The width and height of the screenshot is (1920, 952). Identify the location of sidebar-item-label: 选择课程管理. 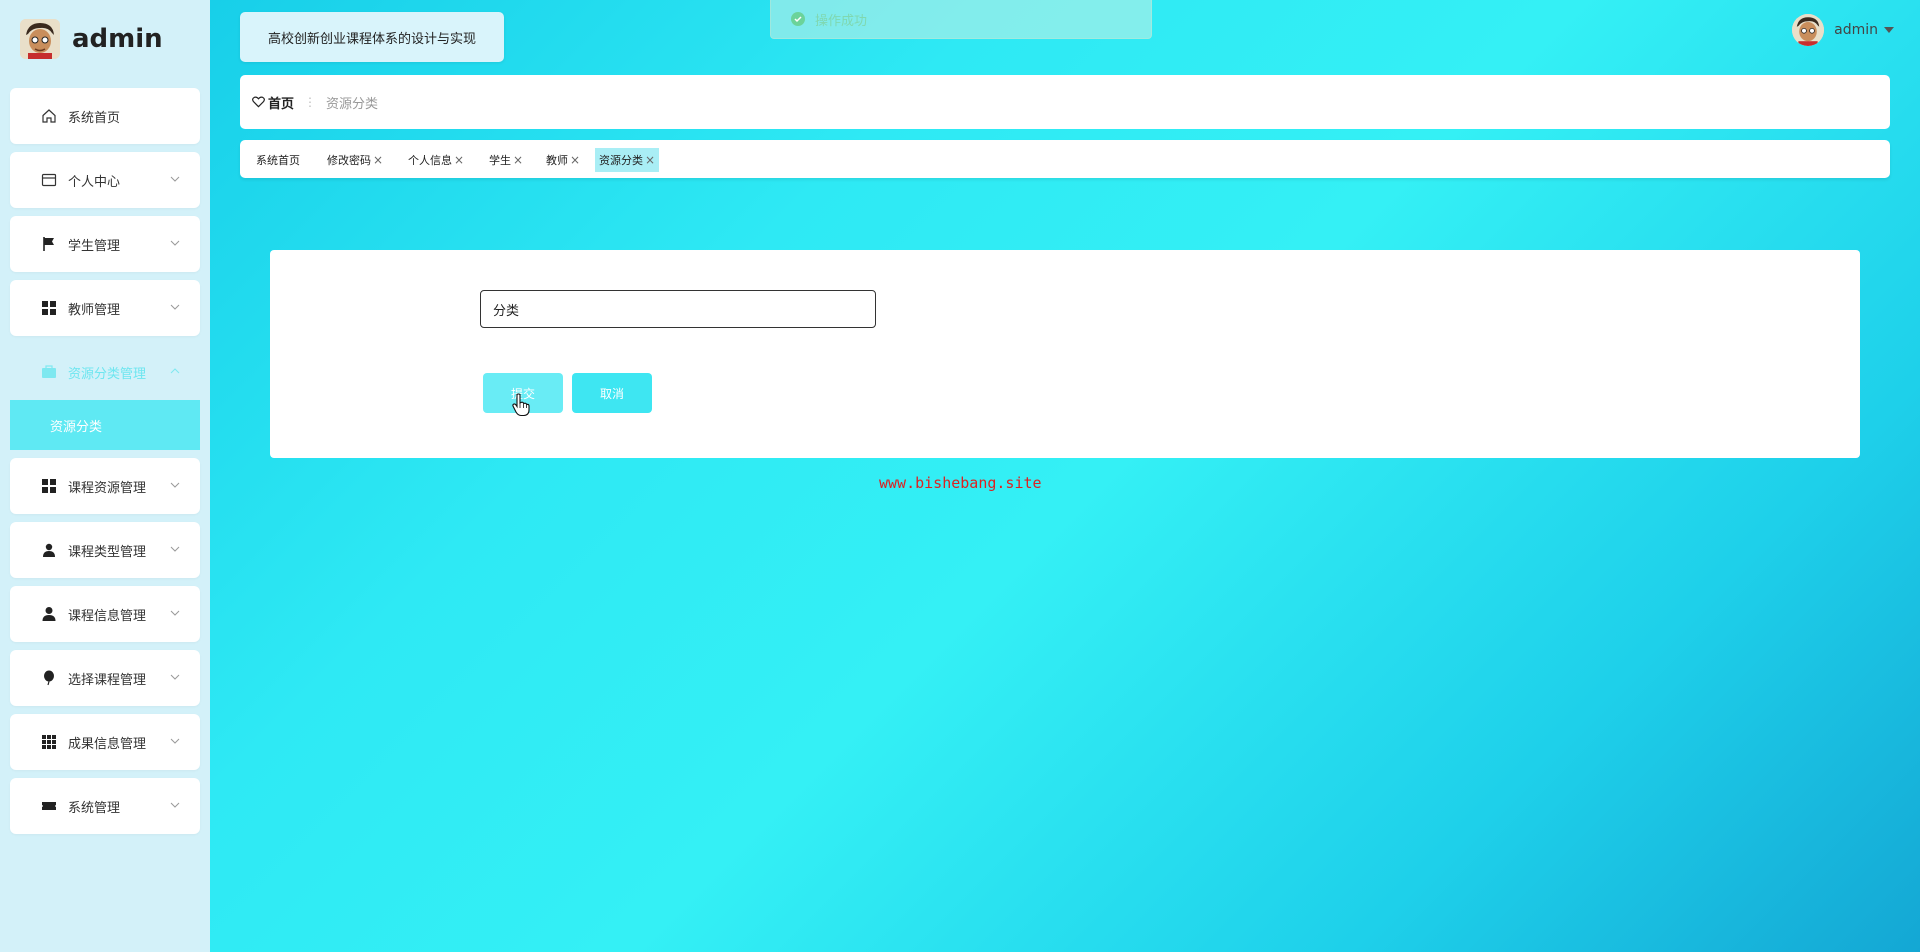
(107, 680).